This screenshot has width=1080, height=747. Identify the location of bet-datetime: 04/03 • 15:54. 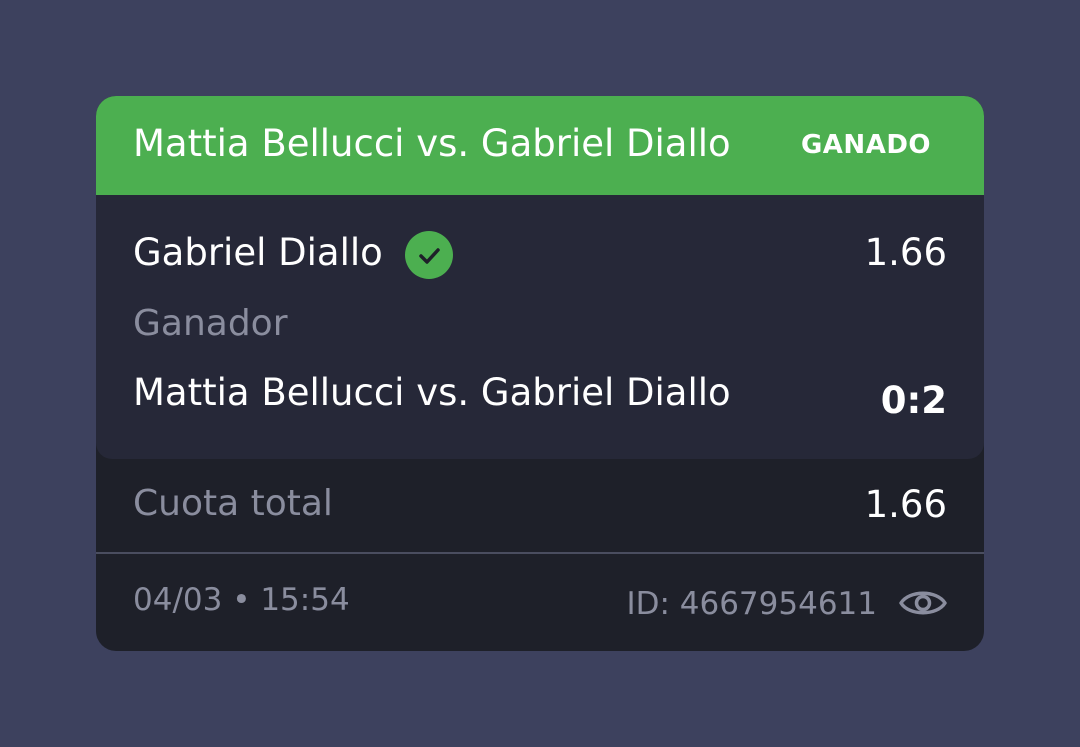
(241, 600).